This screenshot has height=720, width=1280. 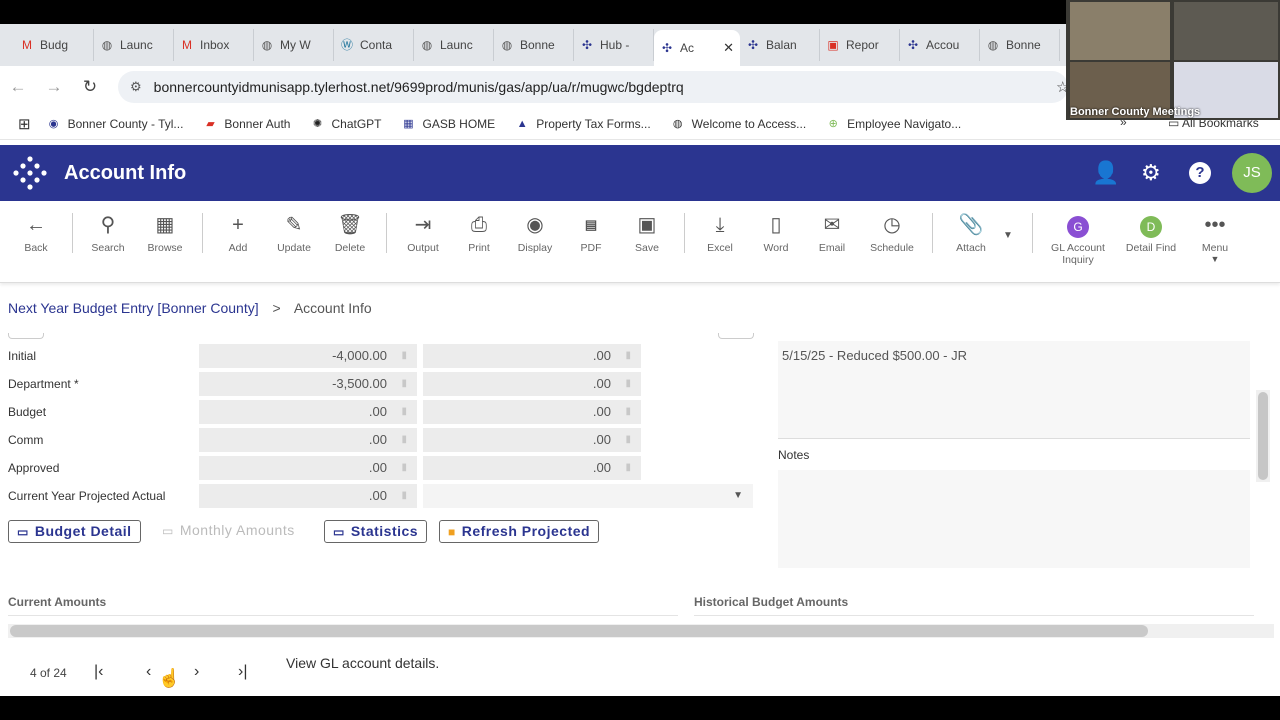 I want to click on horizontal-scrollbar-thumb, so click(x=579, y=631).